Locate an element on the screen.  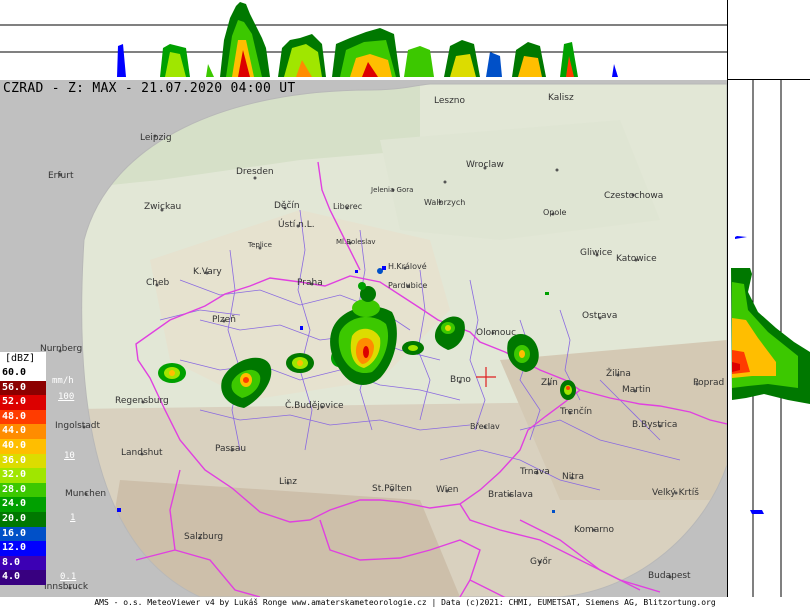
rain-rate-10: 10 is located at coordinates (69, 456).